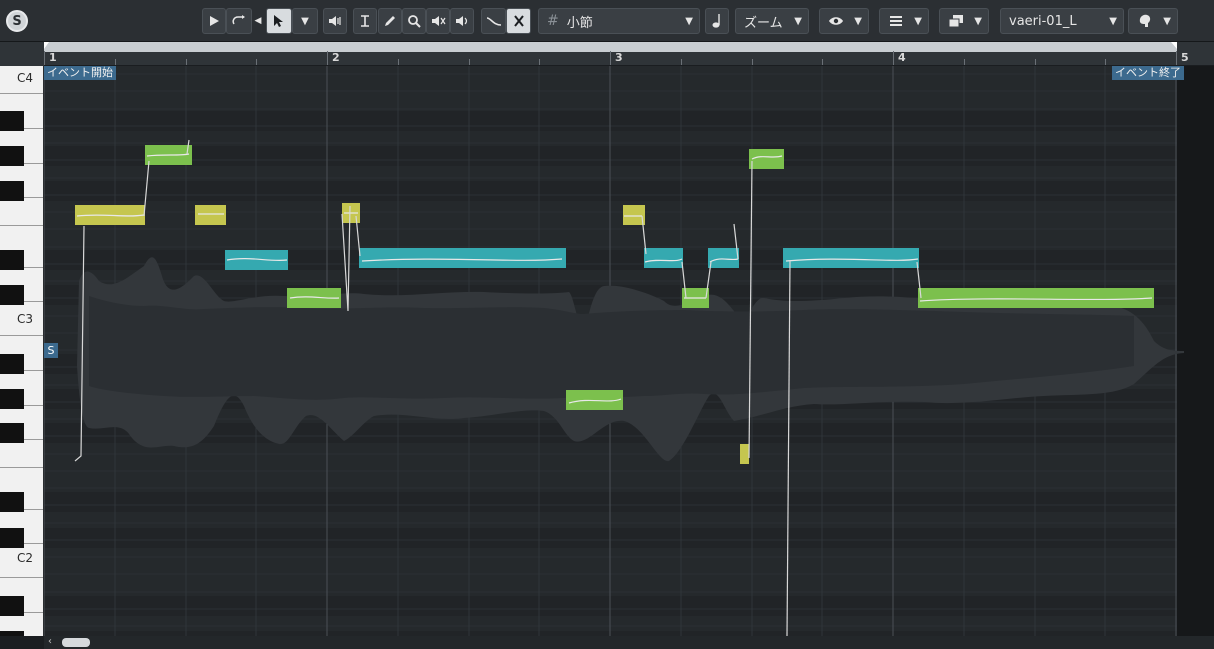 The width and height of the screenshot is (1214, 649). I want to click on note-length-button, so click(717, 21).